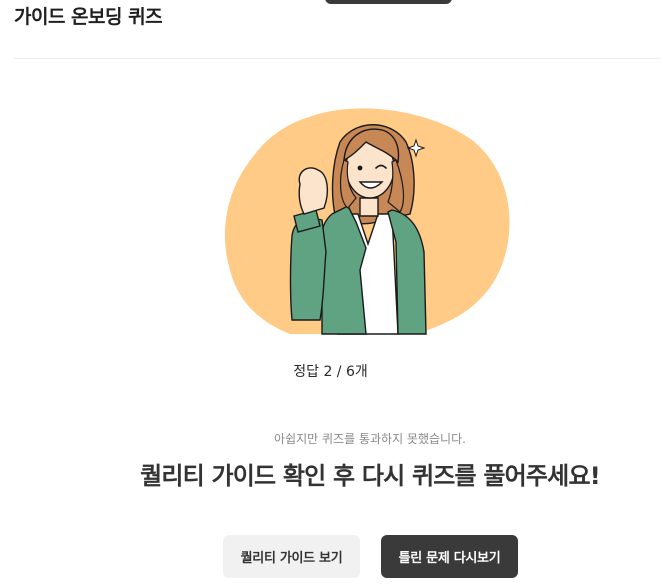 The width and height of the screenshot is (661, 588). I want to click on top-toast-bar, so click(388, 2).